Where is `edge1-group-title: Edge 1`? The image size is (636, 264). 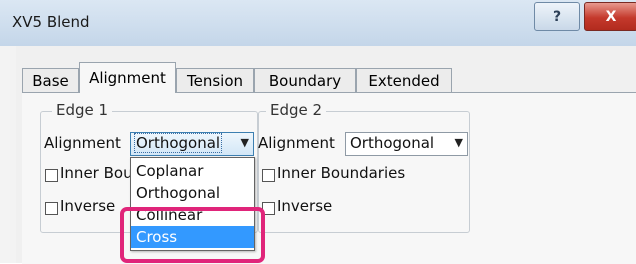 edge1-group-title: Edge 1 is located at coordinates (82, 110).